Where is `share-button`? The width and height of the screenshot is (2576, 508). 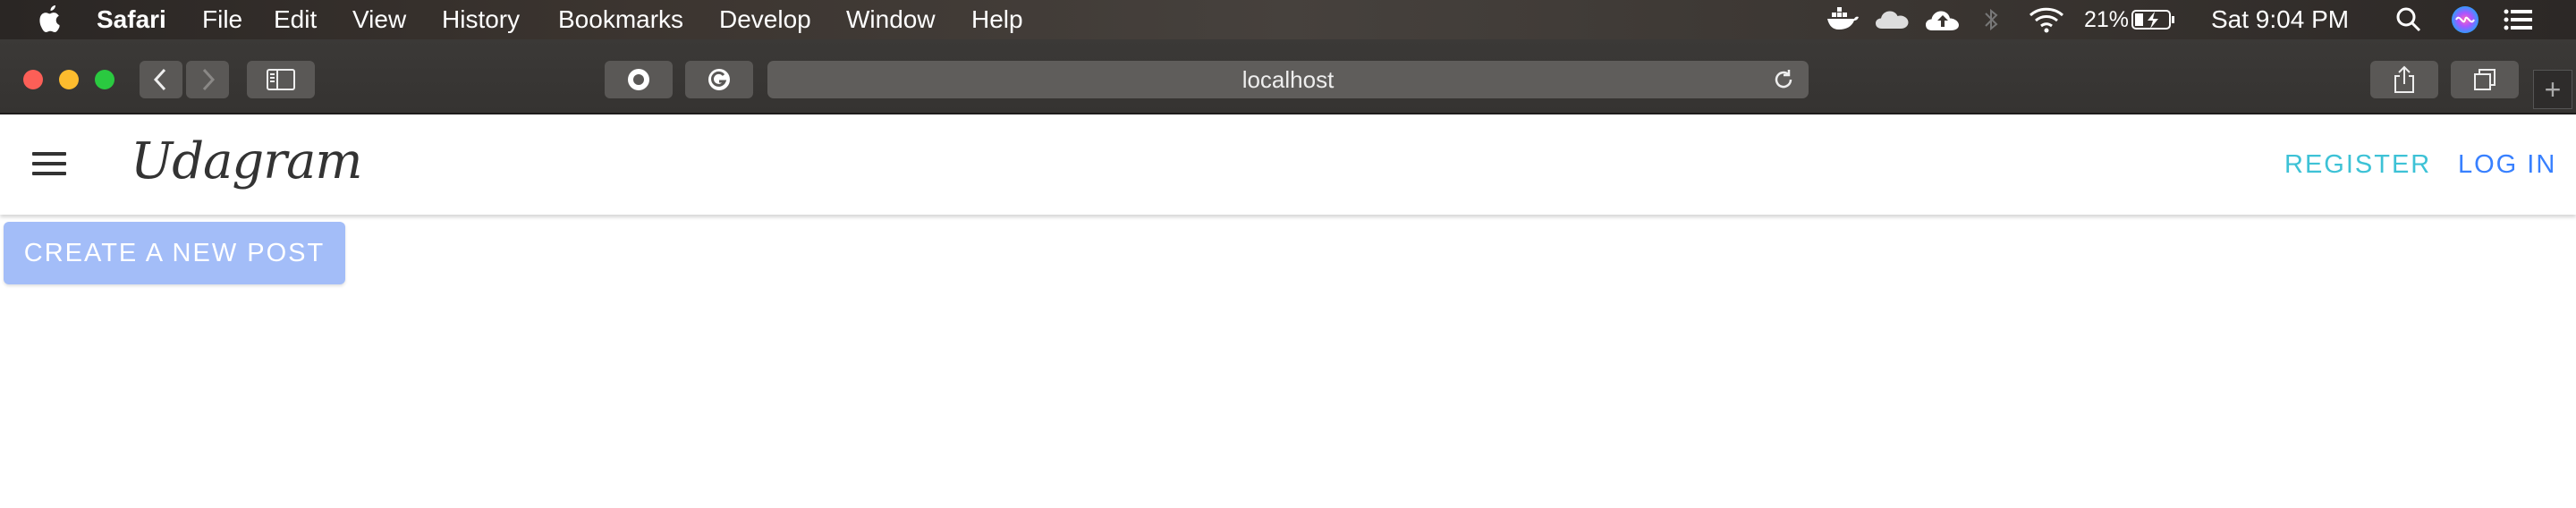 share-button is located at coordinates (2404, 79).